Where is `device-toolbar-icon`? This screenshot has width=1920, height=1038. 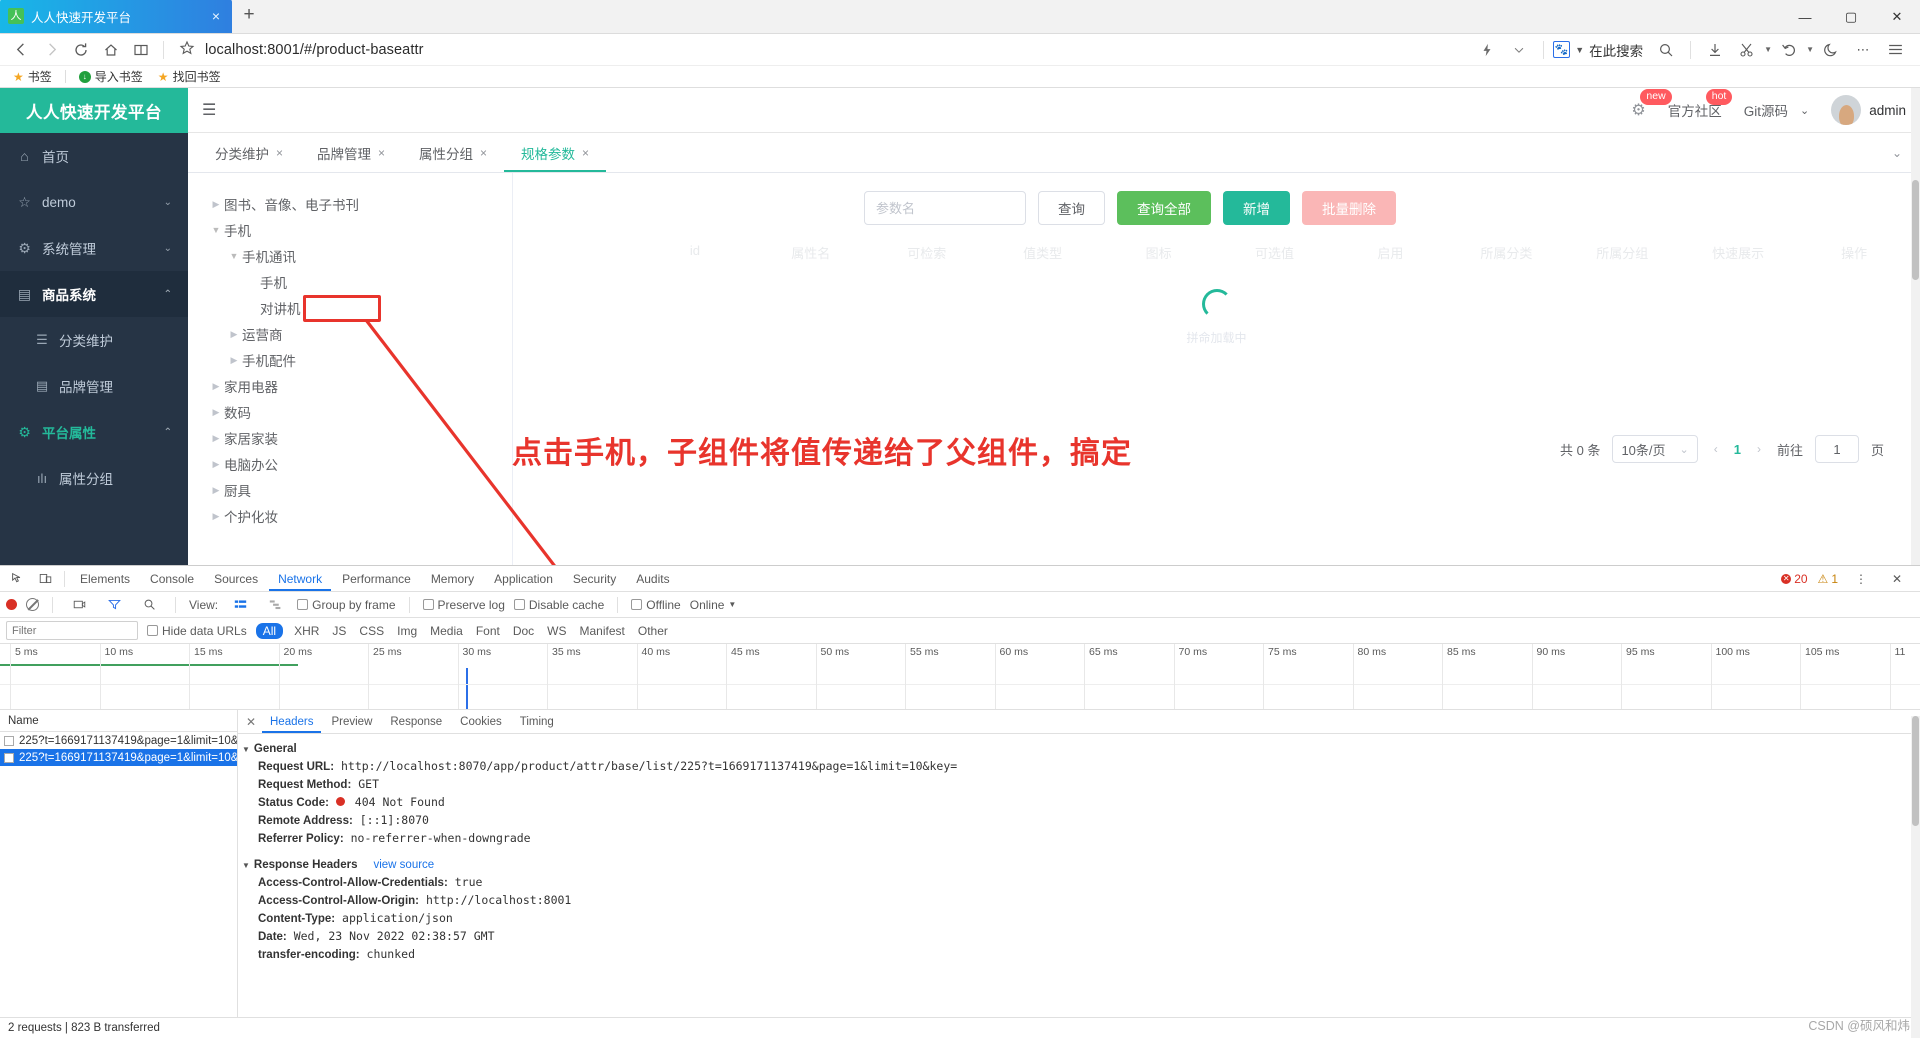 device-toolbar-icon is located at coordinates (45, 579).